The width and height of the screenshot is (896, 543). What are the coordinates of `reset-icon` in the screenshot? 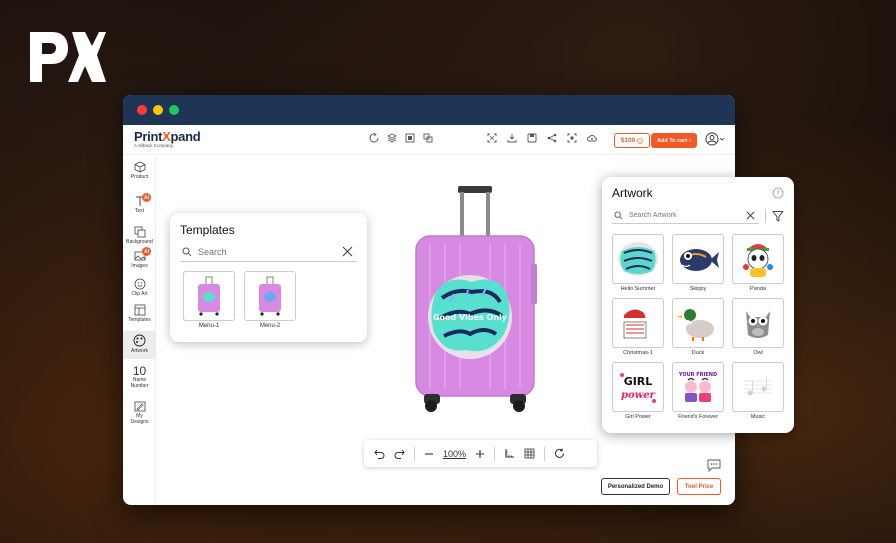 It's located at (374, 138).